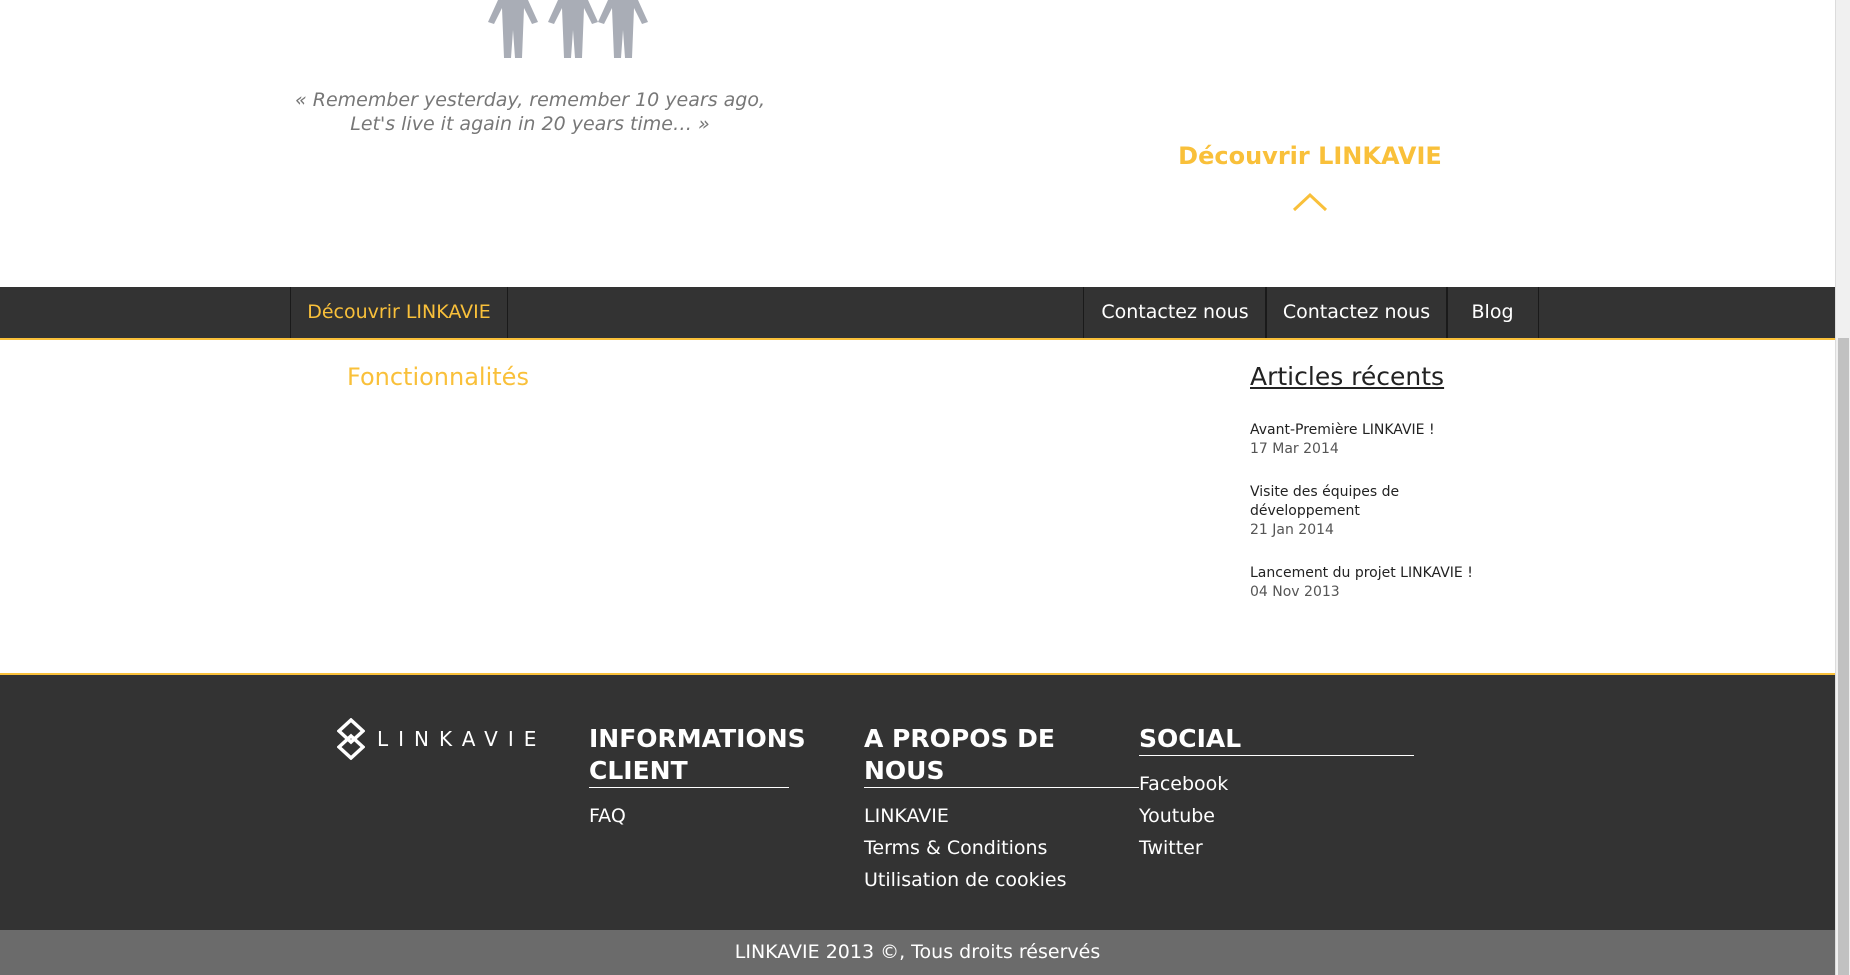  I want to click on linkavie-logo-icon, so click(351, 739).